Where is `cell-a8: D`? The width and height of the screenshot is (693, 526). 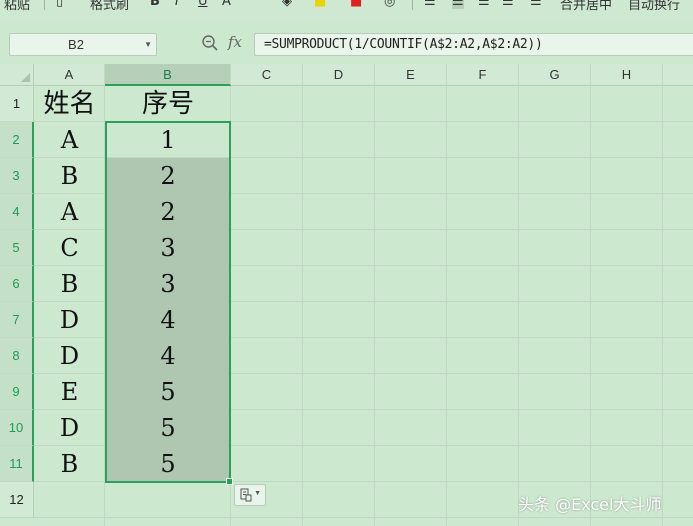
cell-a8: D is located at coordinates (69, 356).